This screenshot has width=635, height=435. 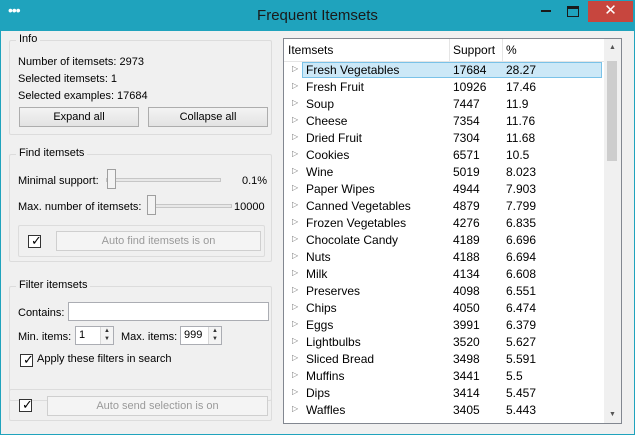 What do you see at coordinates (612, 47) in the screenshot?
I see `scroll-up-icon: ▲` at bounding box center [612, 47].